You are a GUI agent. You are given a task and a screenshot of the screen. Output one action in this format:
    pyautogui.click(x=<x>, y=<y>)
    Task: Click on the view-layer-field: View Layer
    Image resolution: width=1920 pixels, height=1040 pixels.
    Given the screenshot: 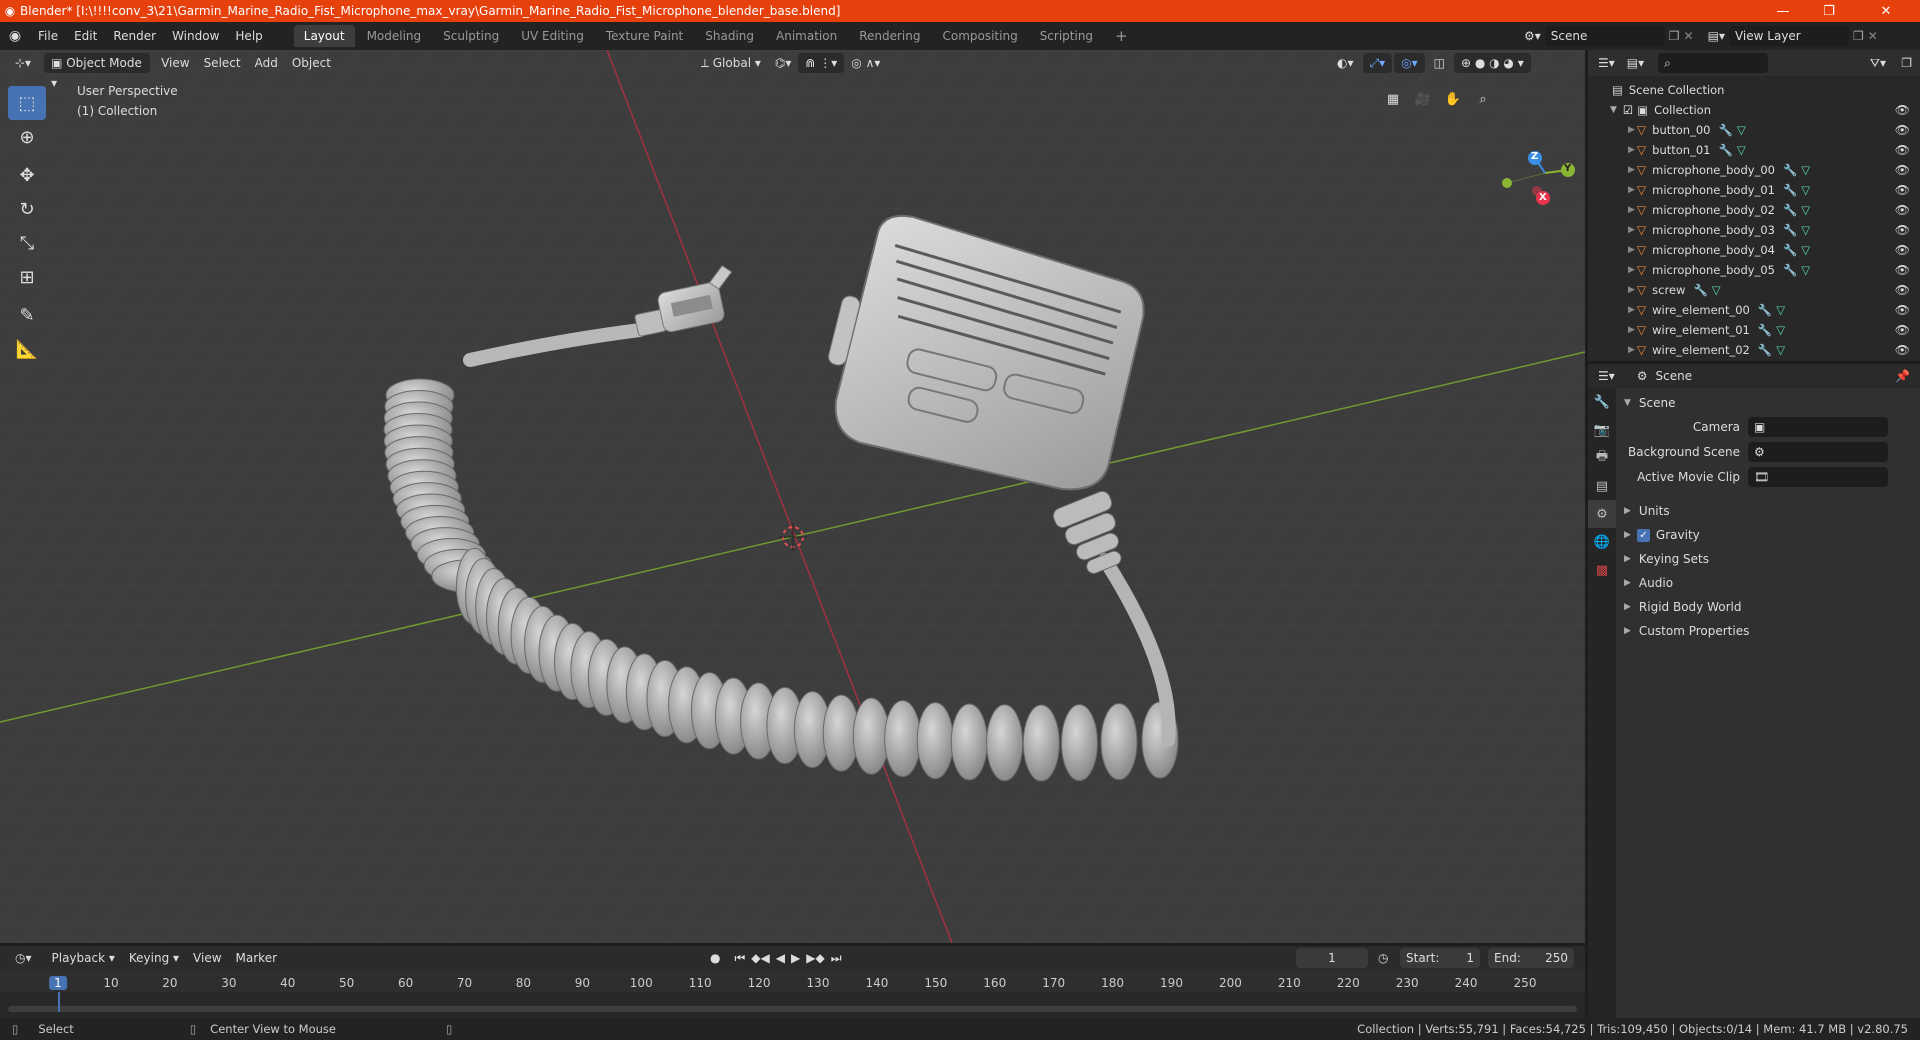 What is the action you would take?
    pyautogui.click(x=1788, y=36)
    